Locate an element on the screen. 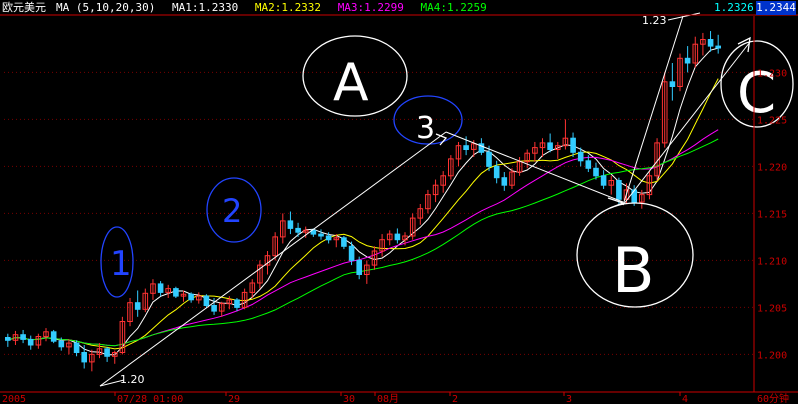 This screenshot has width=798, height=404. y-tick-label: 1.230 is located at coordinates (772, 73).